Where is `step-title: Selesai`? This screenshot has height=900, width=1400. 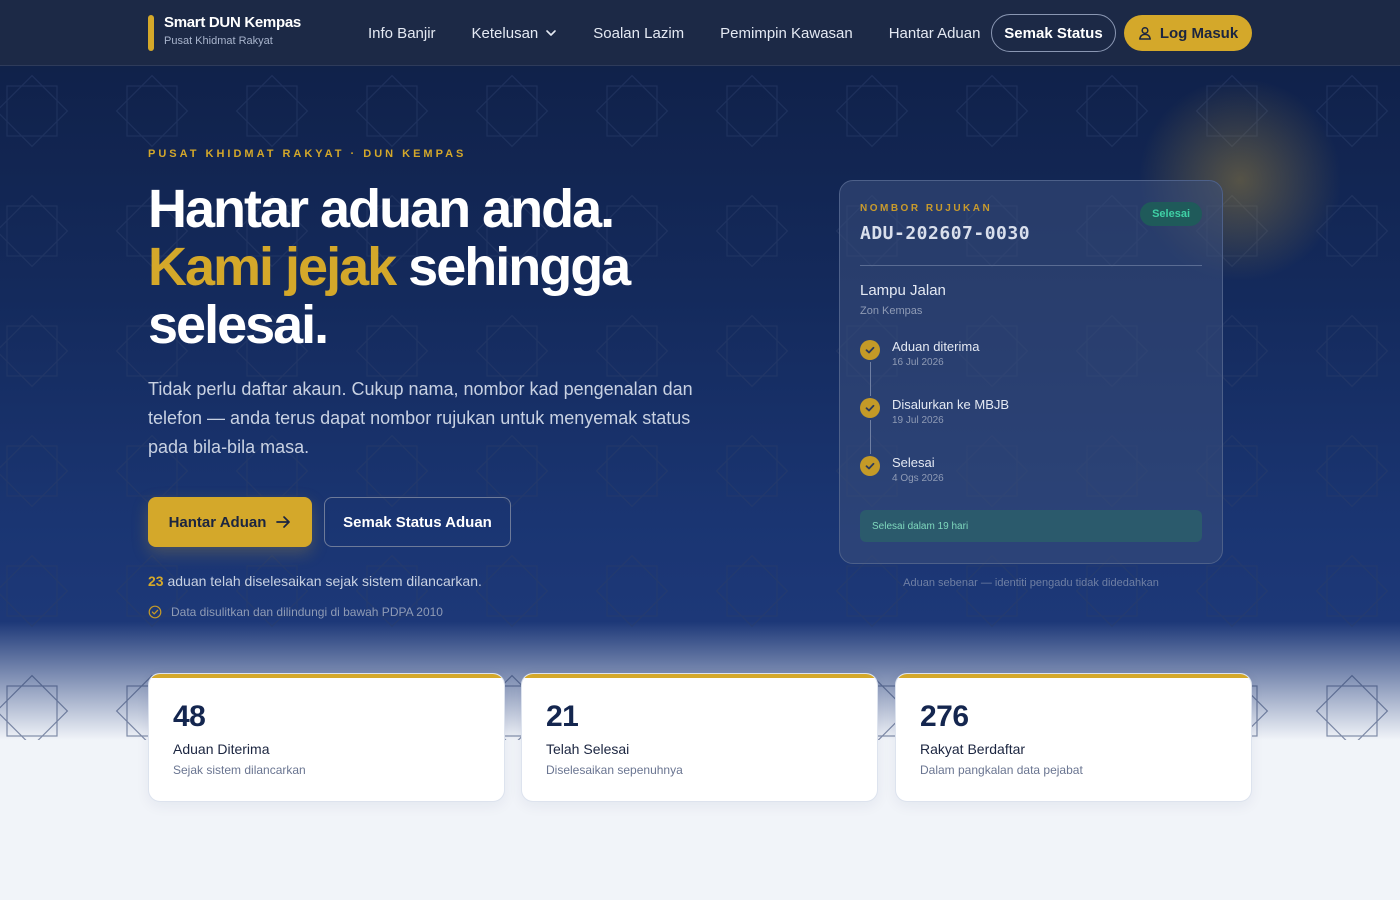 step-title: Selesai is located at coordinates (913, 462).